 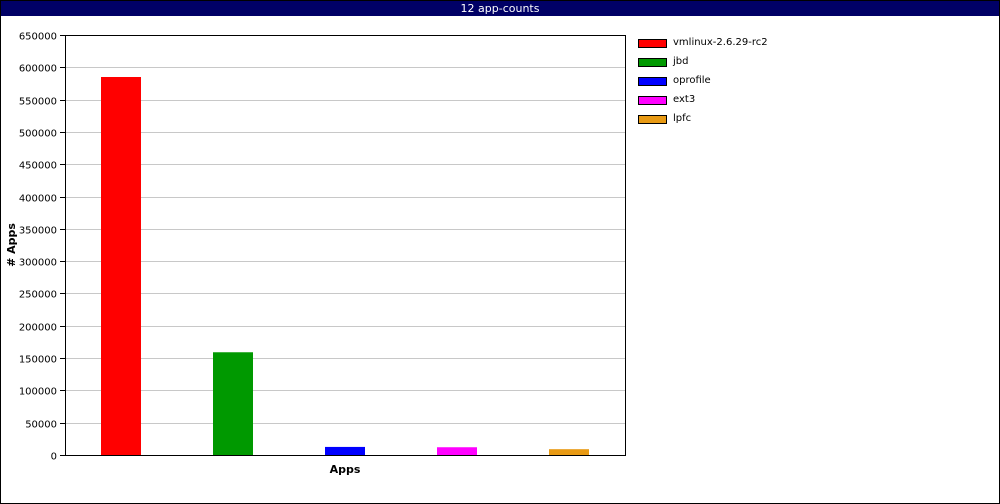 I want to click on y-tick-label: 600000, so click(x=38, y=69).